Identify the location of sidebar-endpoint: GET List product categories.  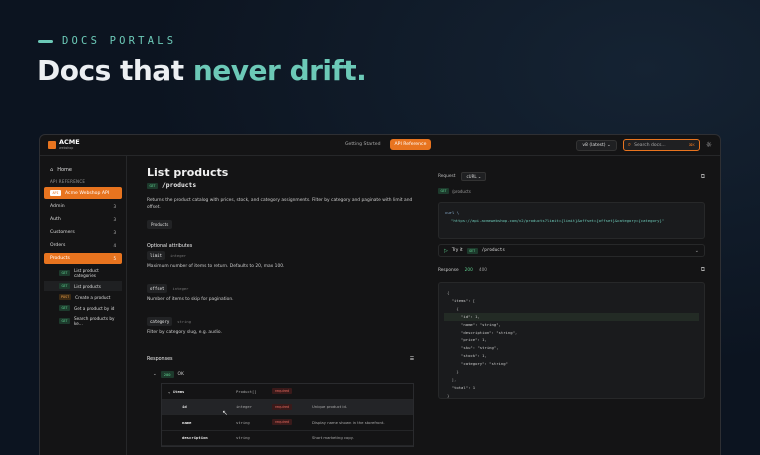
(83, 273).